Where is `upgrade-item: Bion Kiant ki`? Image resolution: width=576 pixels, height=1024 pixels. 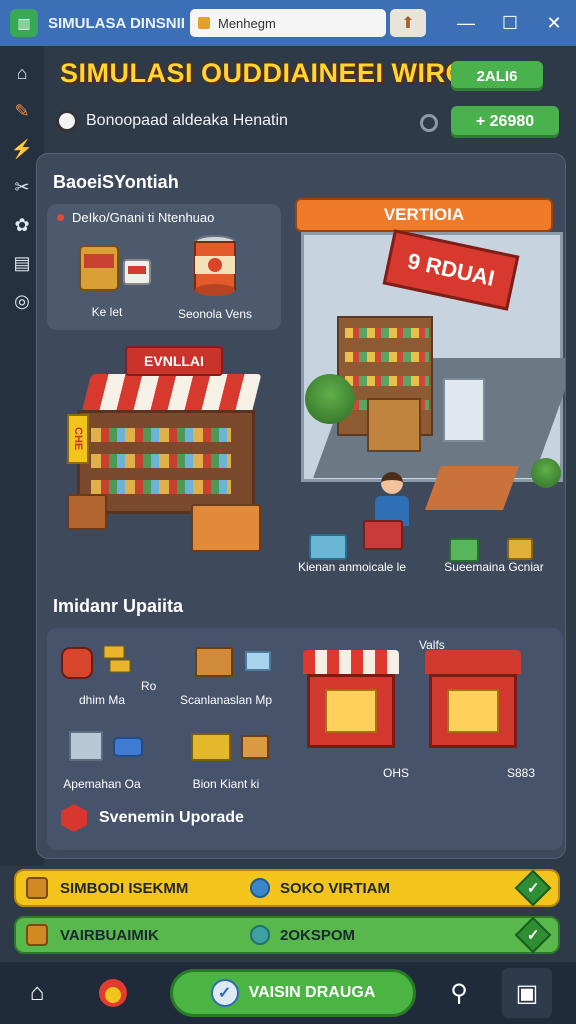
upgrade-item: Bion Kiant ki is located at coordinates (226, 758).